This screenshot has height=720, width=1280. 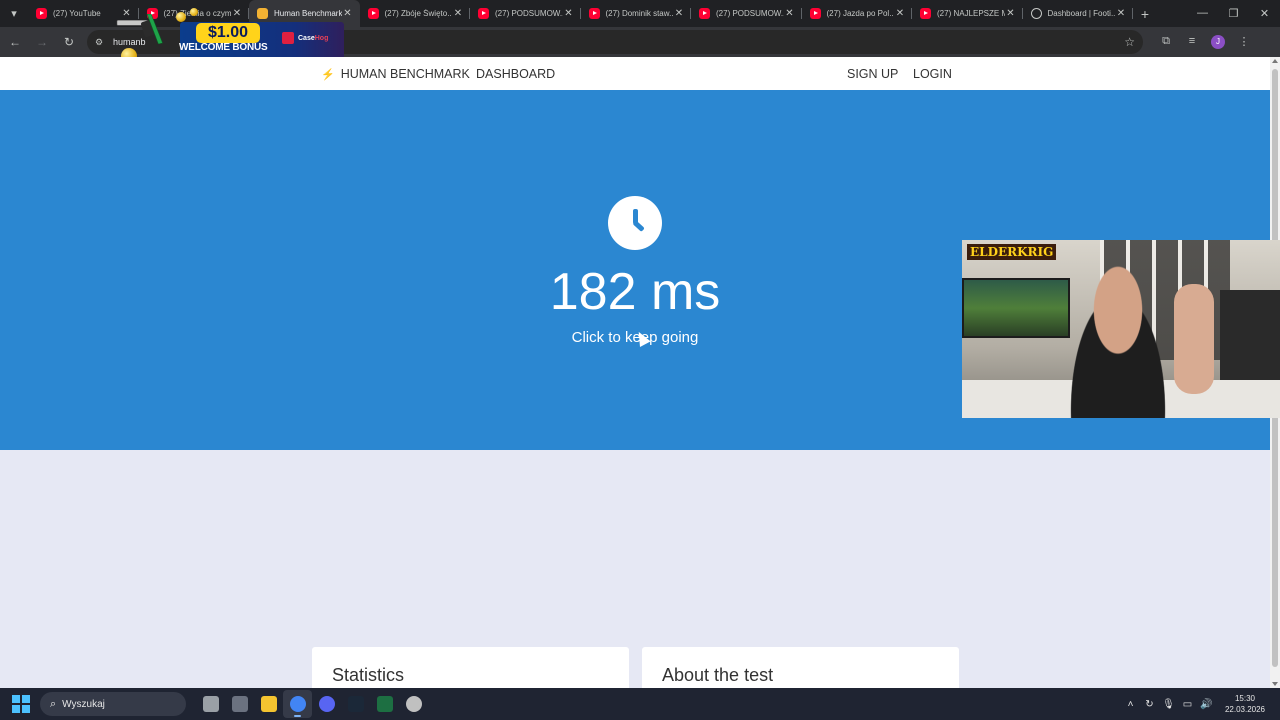 I want to click on excel-icon, so click(x=384, y=704).